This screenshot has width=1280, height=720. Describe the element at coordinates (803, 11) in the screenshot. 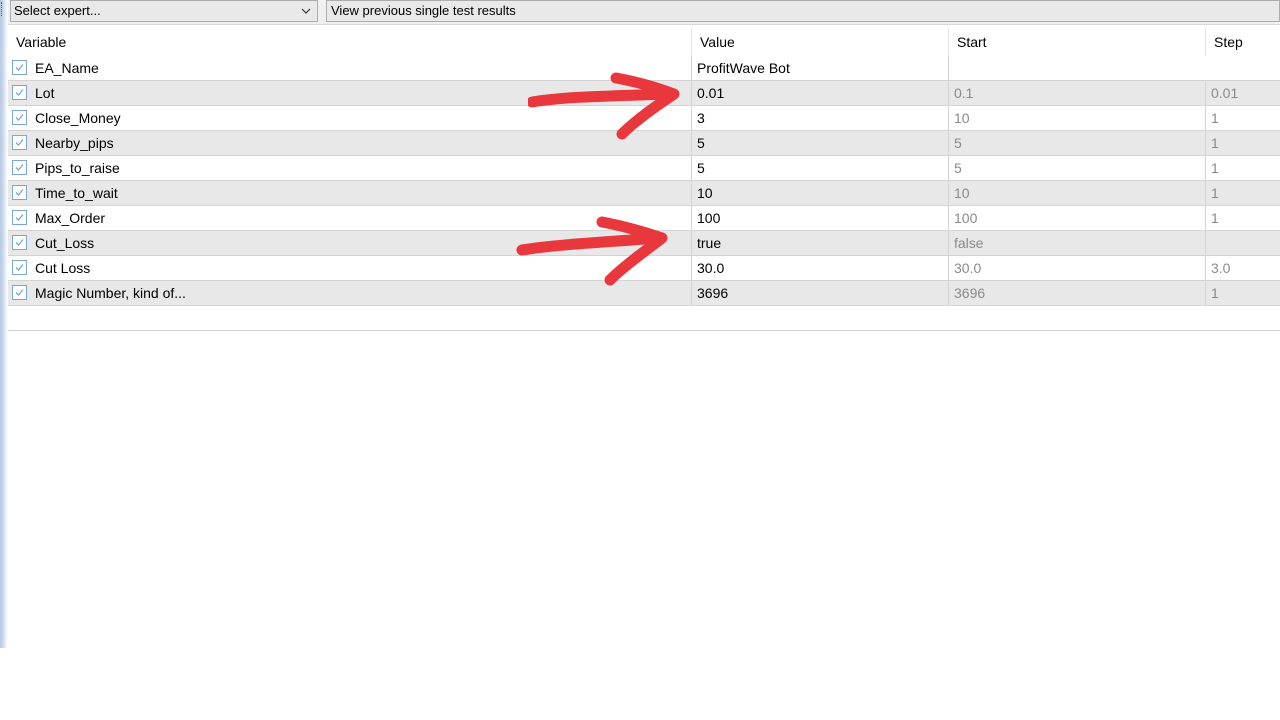

I see `view-previous-results-button: View previous single test results` at that location.